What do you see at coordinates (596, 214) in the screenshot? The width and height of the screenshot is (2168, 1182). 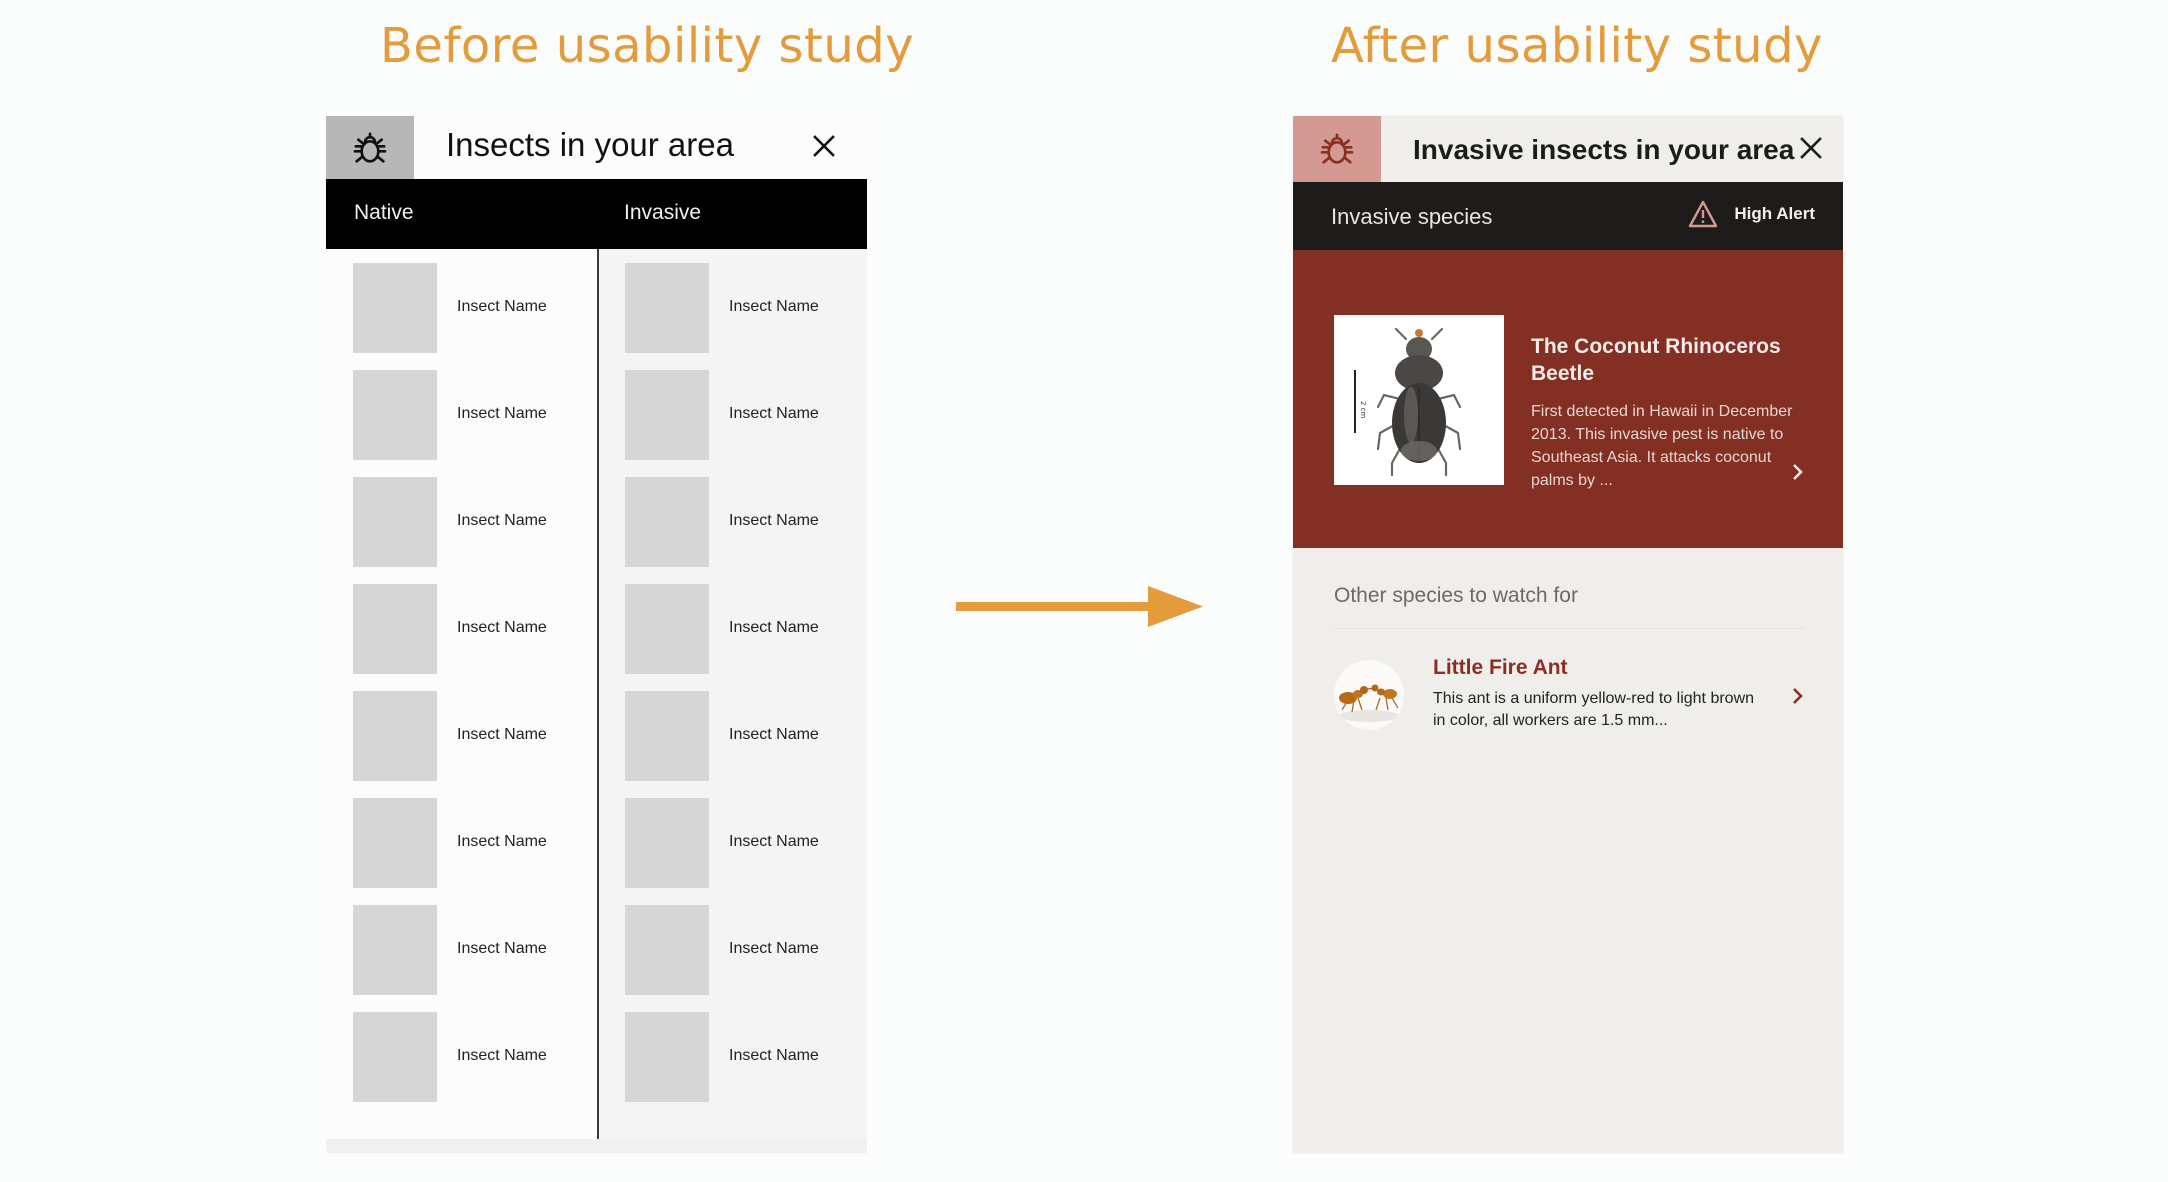 I see `before-tabs: Native Invasive` at bounding box center [596, 214].